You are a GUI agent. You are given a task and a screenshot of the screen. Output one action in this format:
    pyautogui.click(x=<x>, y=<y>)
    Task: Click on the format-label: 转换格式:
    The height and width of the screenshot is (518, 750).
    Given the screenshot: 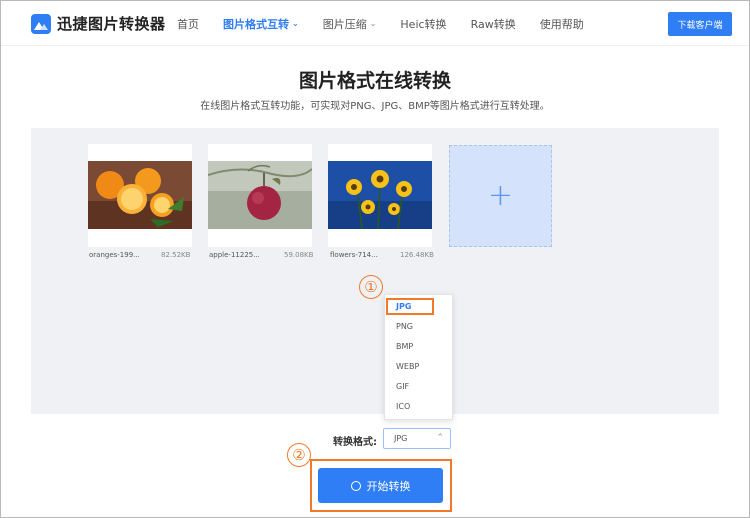 What is the action you would take?
    pyautogui.click(x=355, y=442)
    